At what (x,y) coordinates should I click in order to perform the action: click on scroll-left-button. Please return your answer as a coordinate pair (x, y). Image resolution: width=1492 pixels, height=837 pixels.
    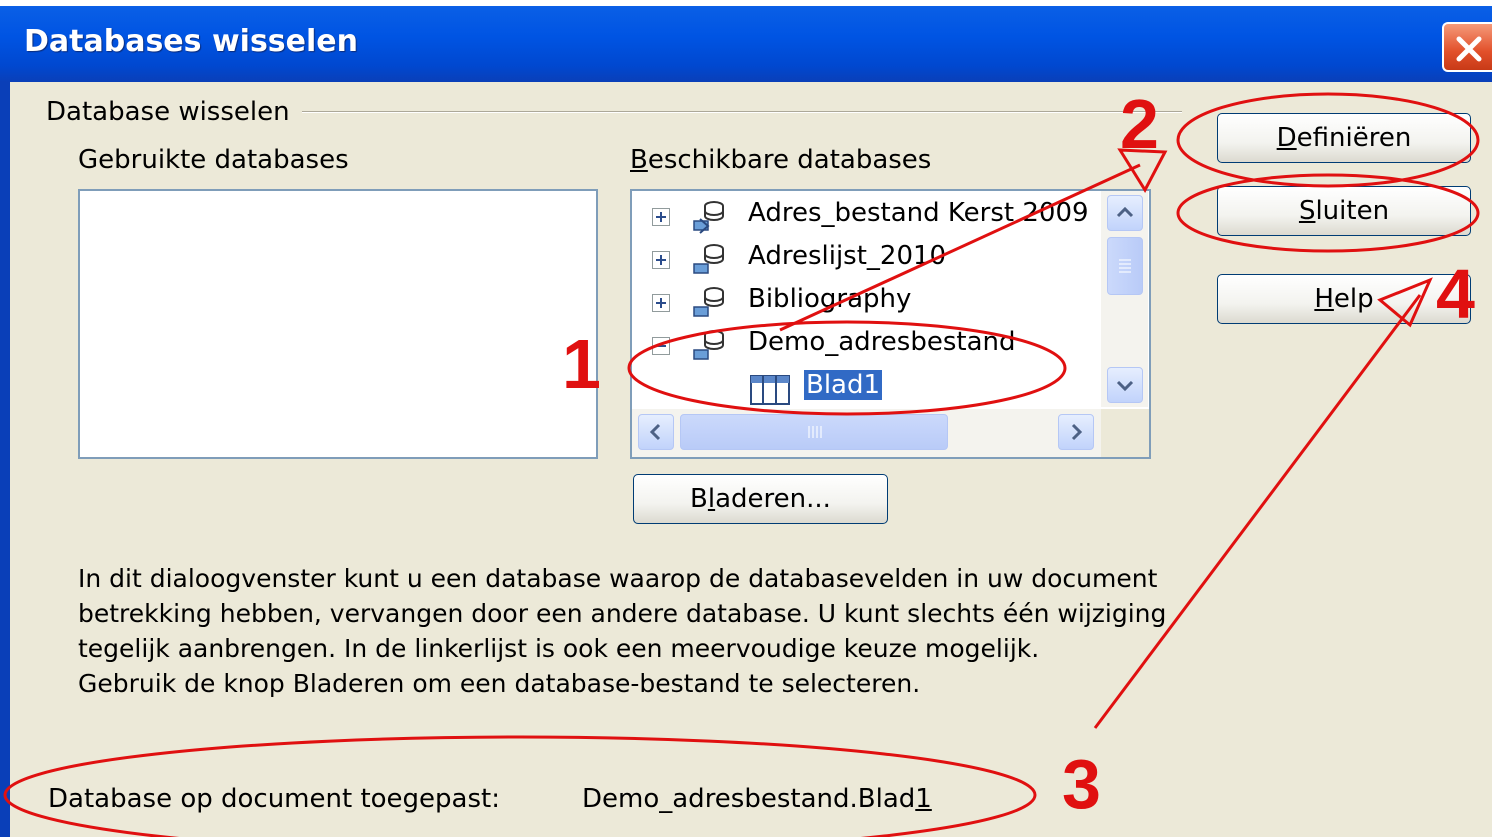
    Looking at the image, I should click on (656, 432).